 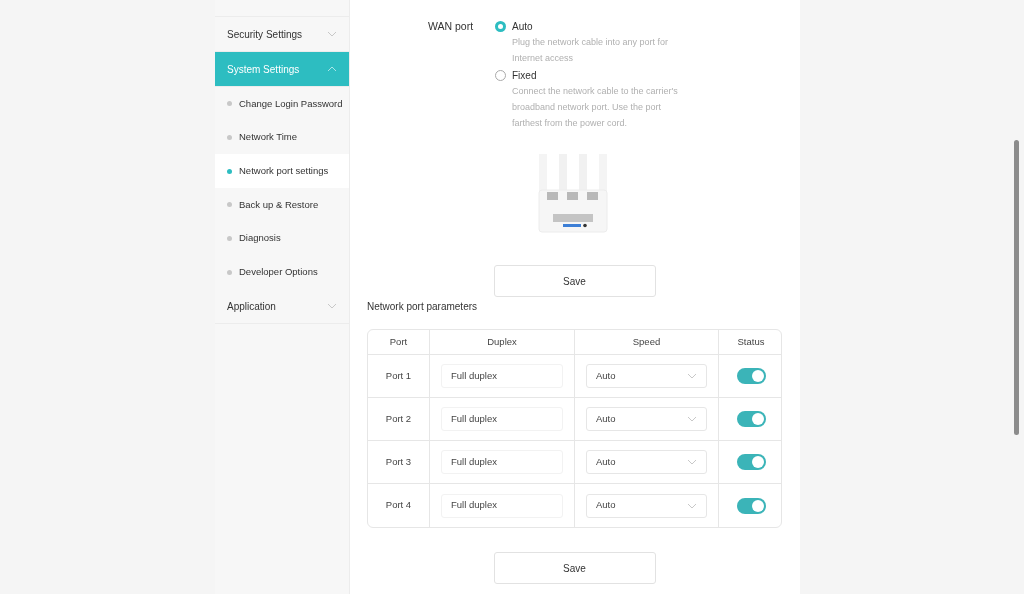 I want to click on table-cell: Port 1, so click(x=399, y=376).